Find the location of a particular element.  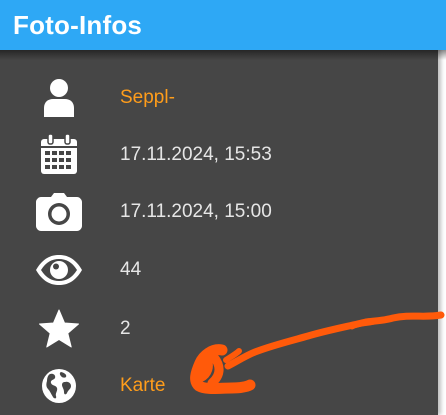

camera-icon is located at coordinates (59, 212).